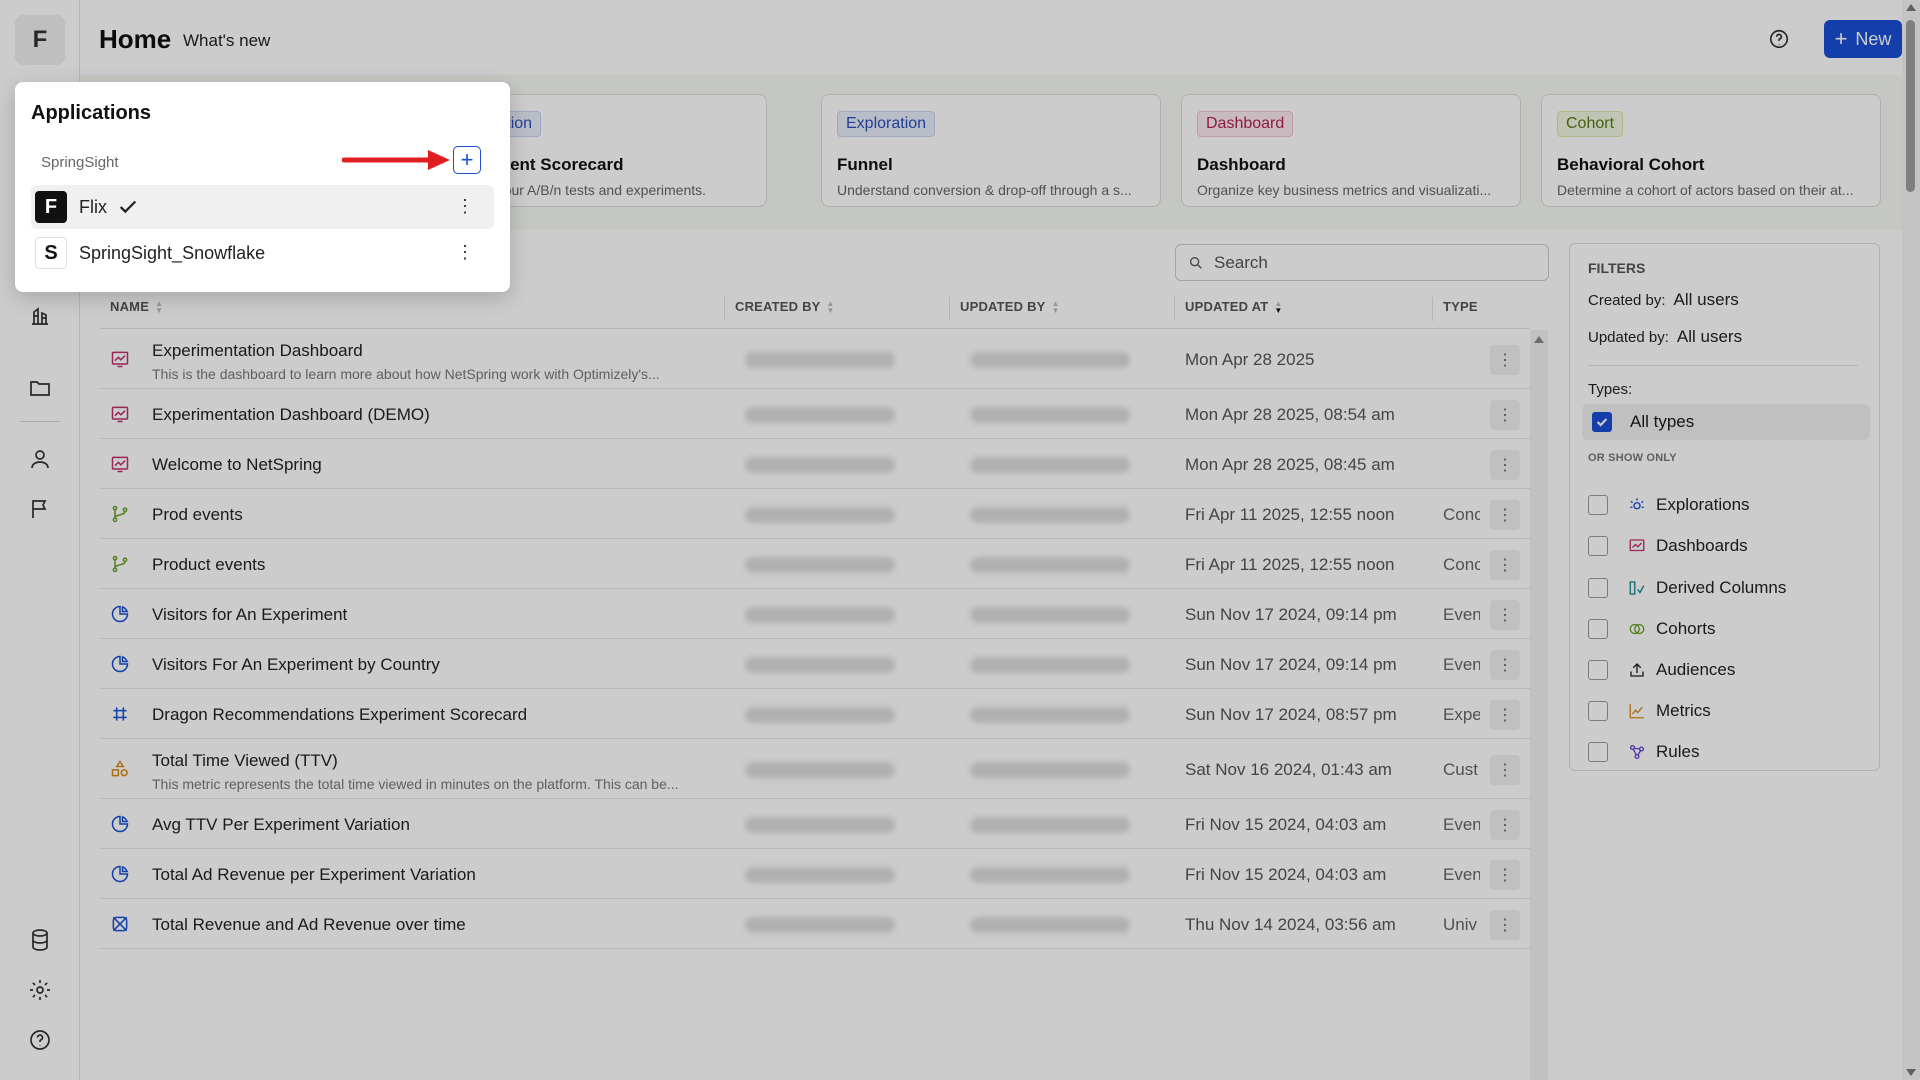  Describe the element at coordinates (467, 160) in the screenshot. I see `add-application-button: +` at that location.